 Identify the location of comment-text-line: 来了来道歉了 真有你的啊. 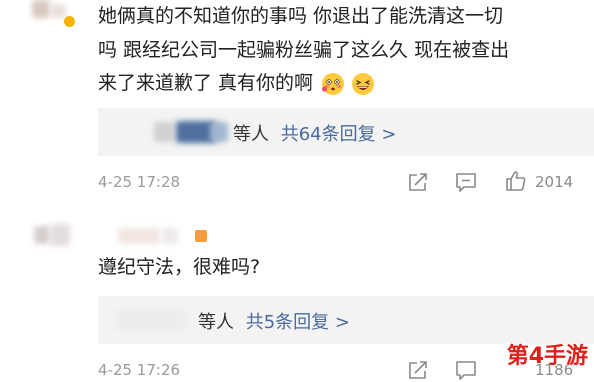
(206, 83).